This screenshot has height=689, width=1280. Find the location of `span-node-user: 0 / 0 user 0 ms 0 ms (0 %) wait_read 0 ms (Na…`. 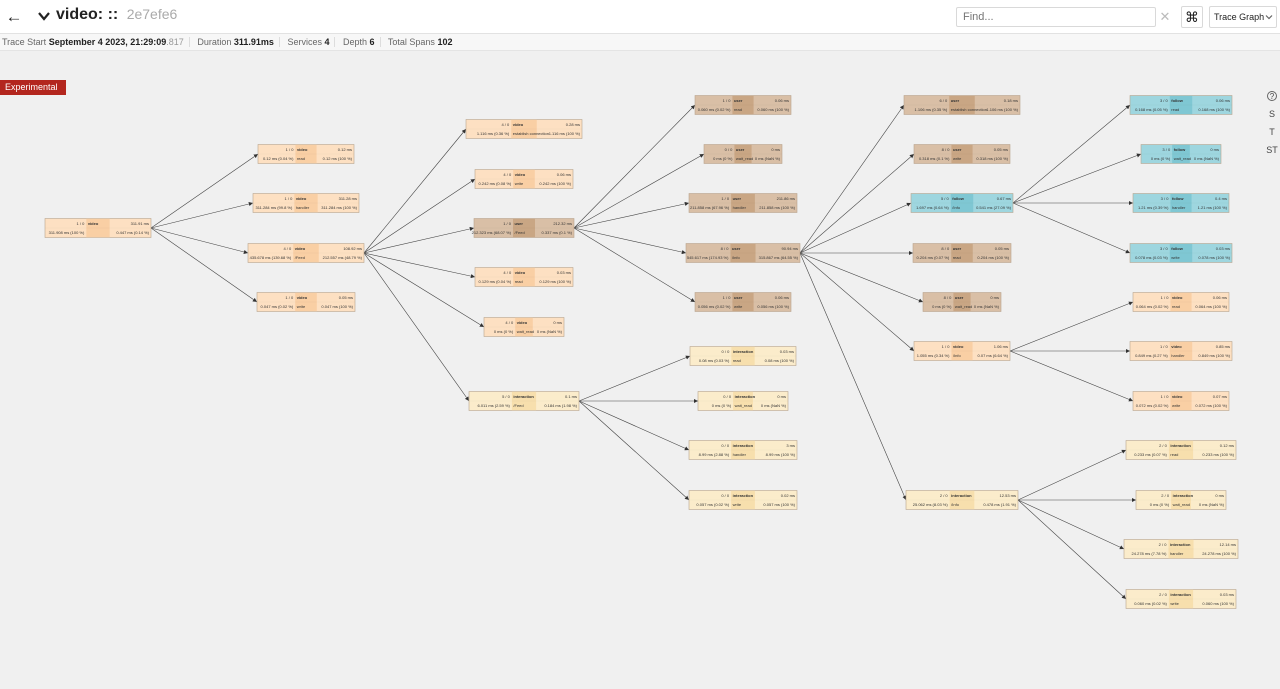

span-node-user: 0 / 0 user 0 ms 0 ms (0 %) wait_read 0 ms (Na… is located at coordinates (743, 154).